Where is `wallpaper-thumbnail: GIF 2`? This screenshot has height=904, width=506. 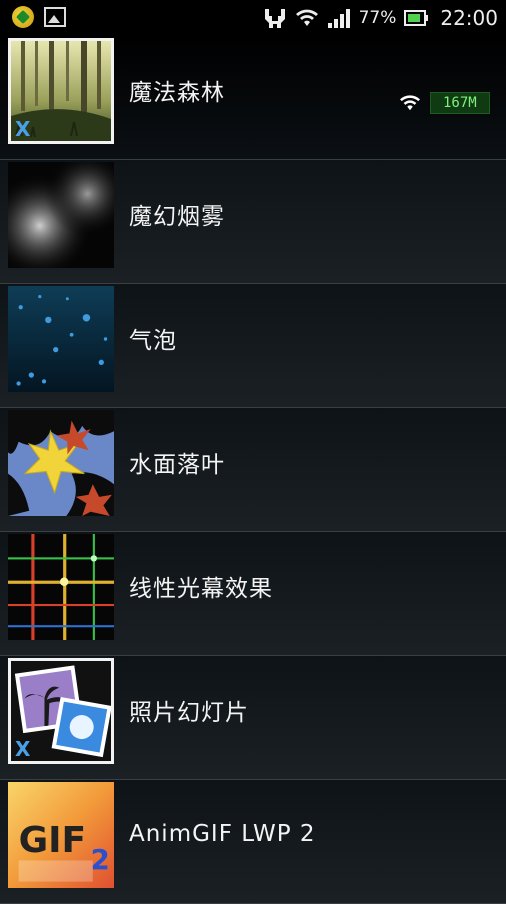
wallpaper-thumbnail: GIF 2 is located at coordinates (61, 835).